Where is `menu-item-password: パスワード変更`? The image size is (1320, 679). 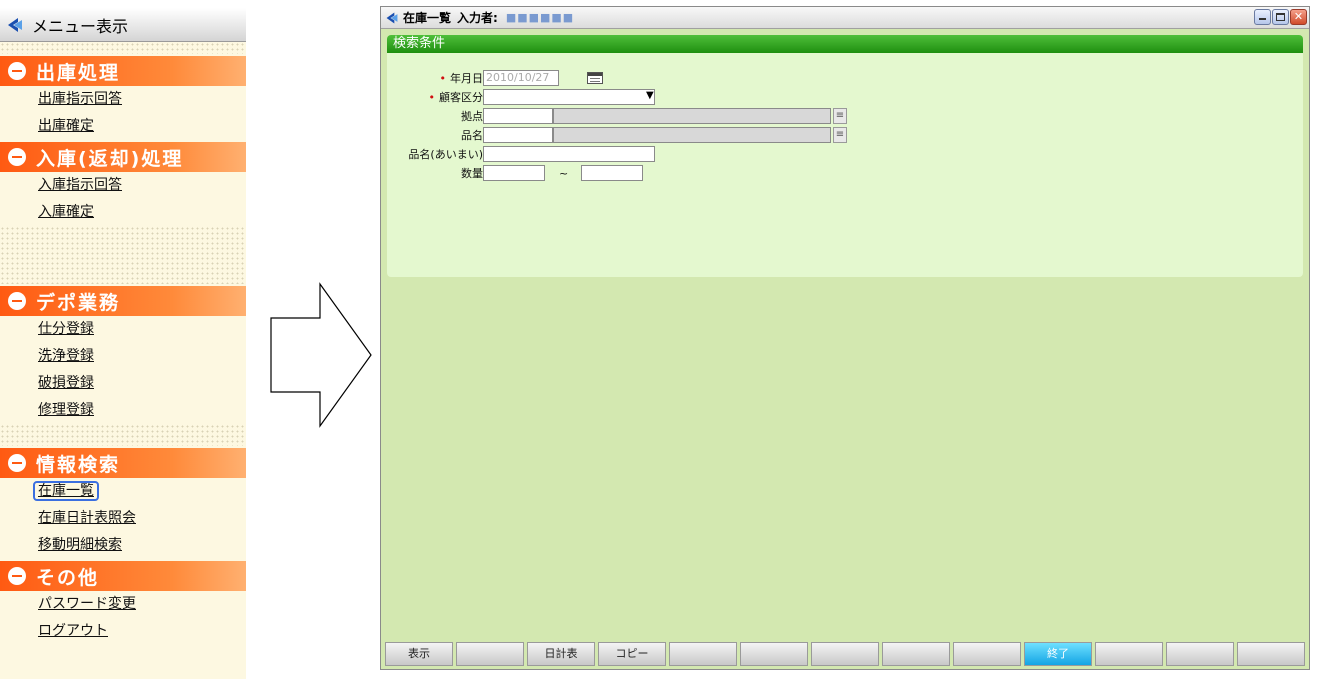
menu-item-password: パスワード変更 is located at coordinates (123, 604).